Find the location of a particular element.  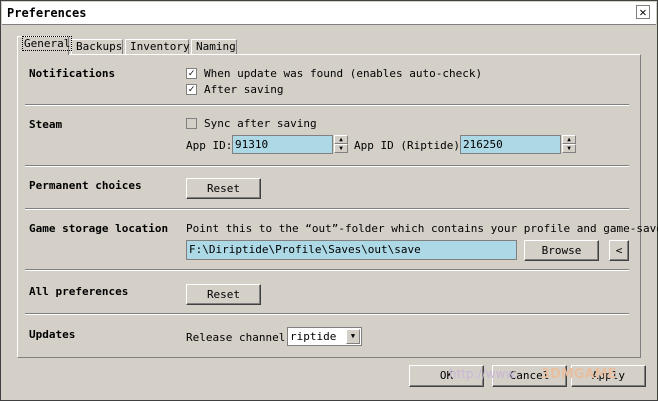

close-icon: ✕ is located at coordinates (642, 12).